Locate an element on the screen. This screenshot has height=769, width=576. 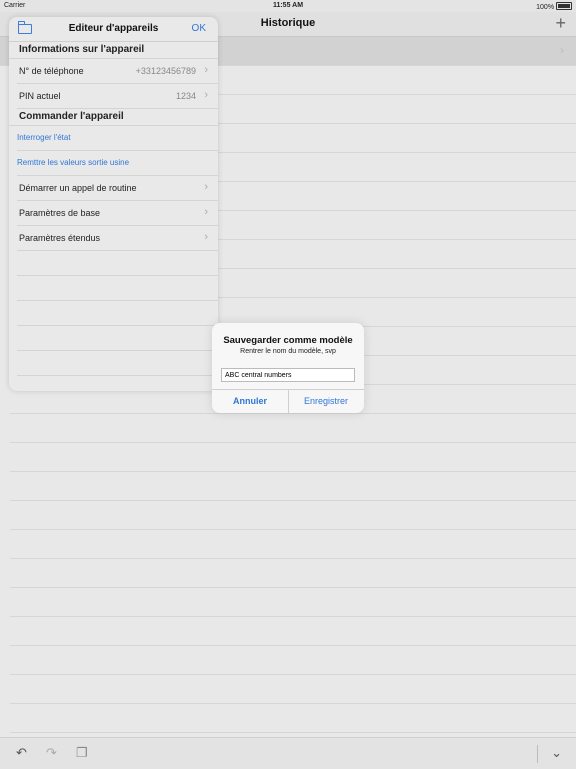
dialog-buttons: Annuler Enregistrer is located at coordinates (288, 401).